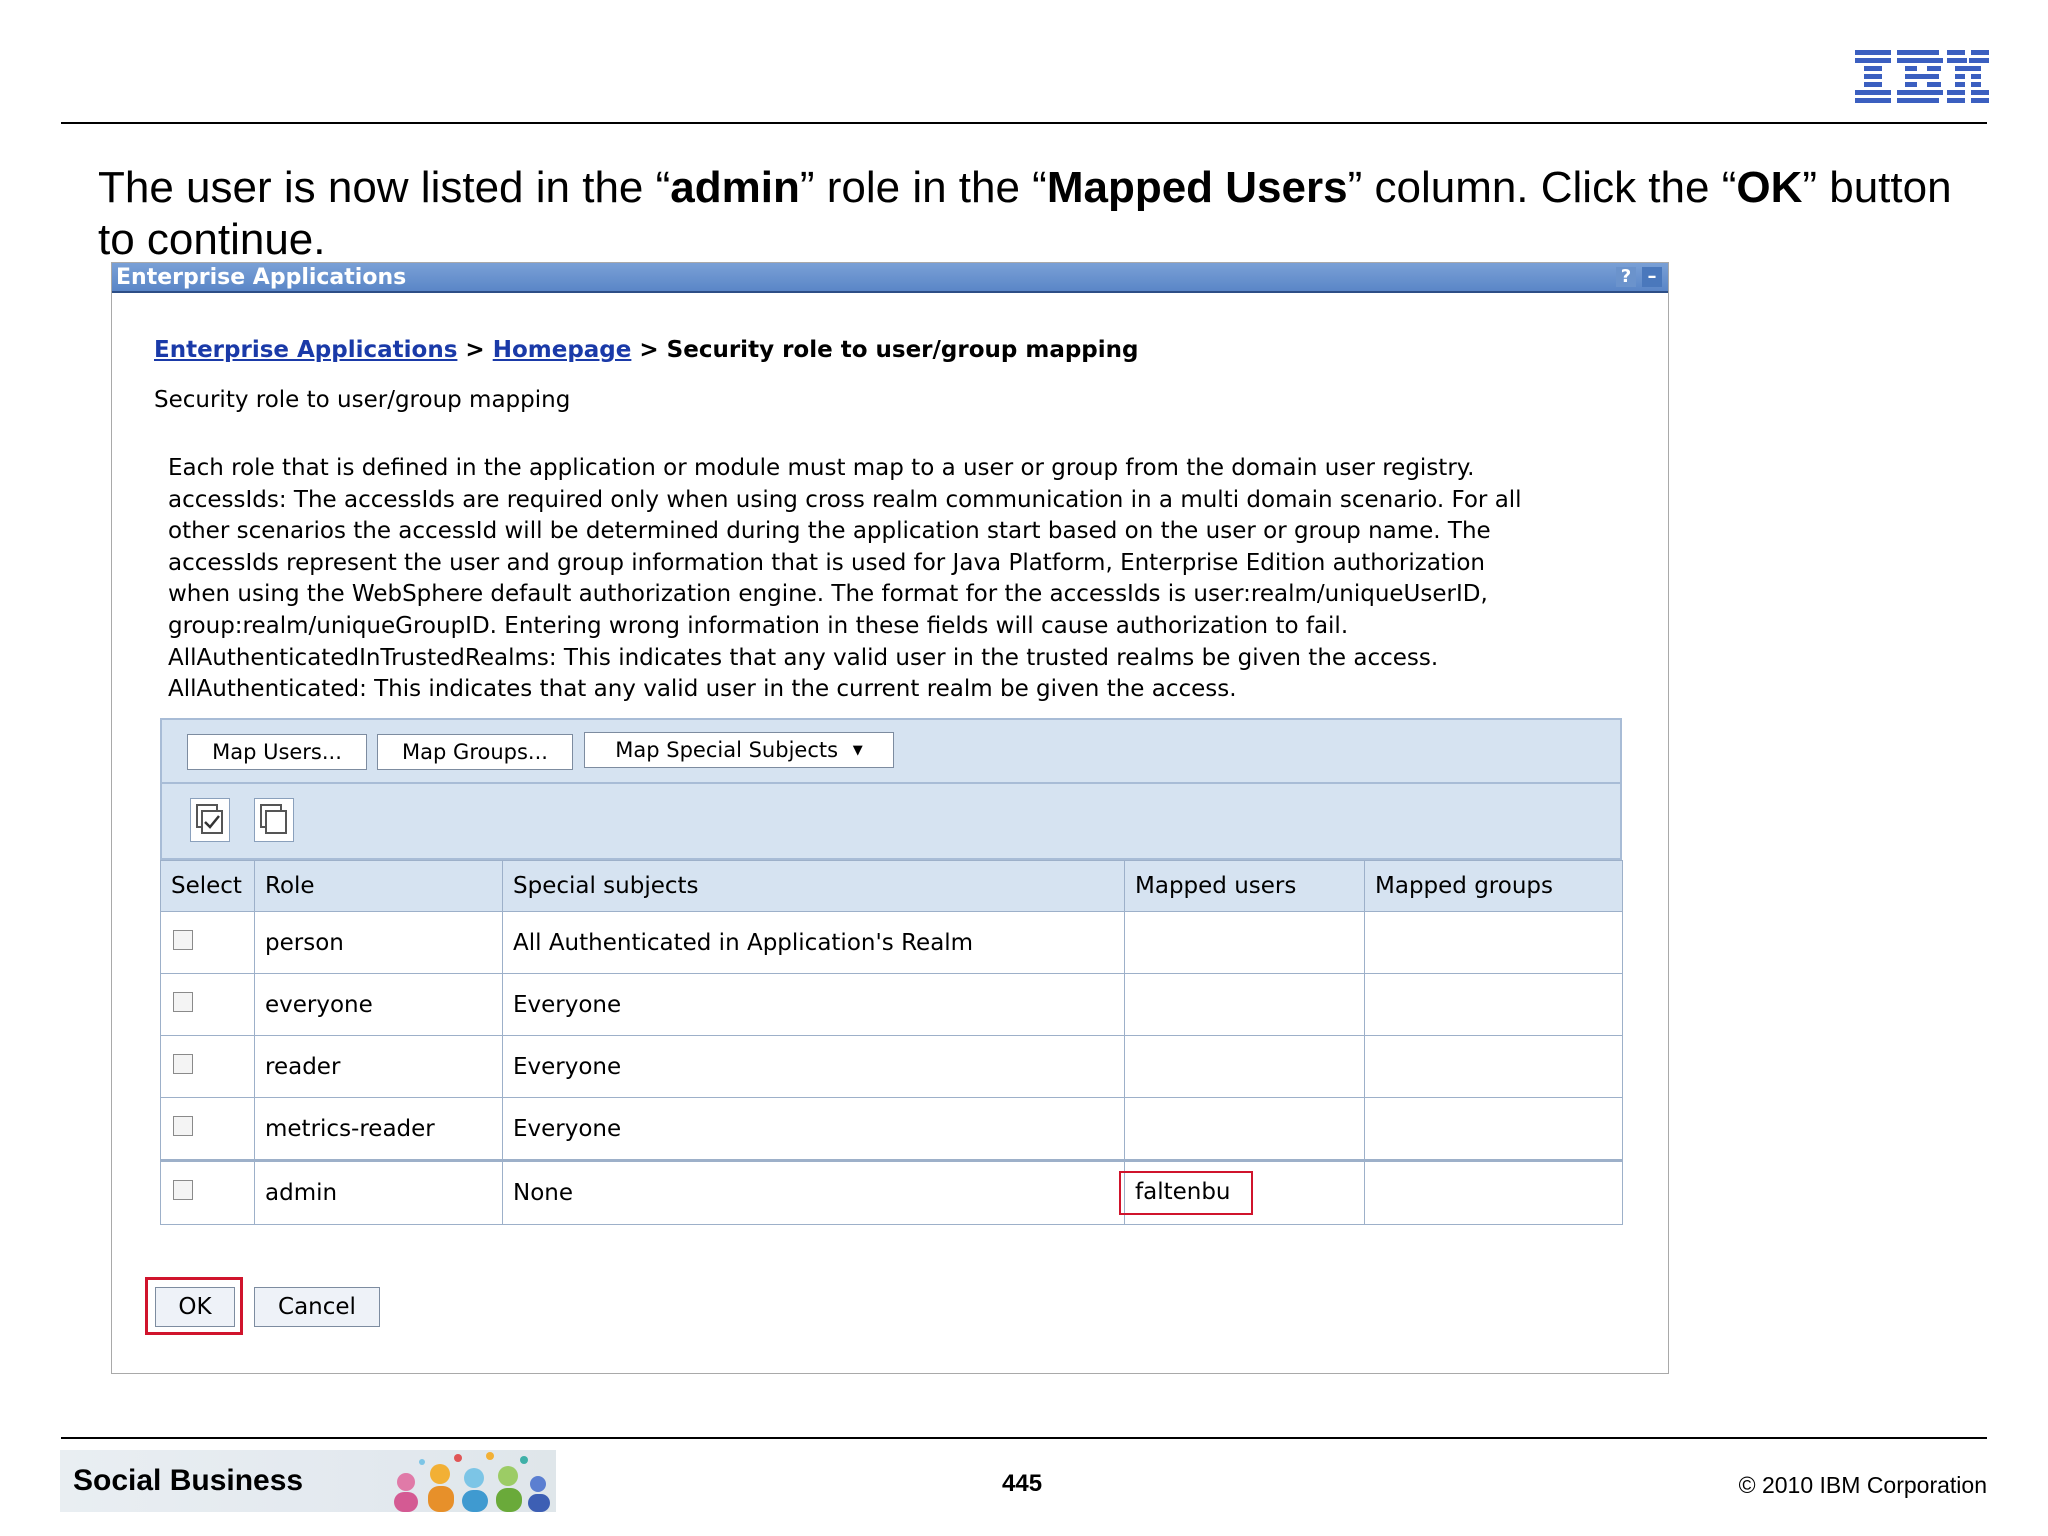 The width and height of the screenshot is (2048, 1536). I want to click on table-row: admin None faltenbu, so click(891, 1192).